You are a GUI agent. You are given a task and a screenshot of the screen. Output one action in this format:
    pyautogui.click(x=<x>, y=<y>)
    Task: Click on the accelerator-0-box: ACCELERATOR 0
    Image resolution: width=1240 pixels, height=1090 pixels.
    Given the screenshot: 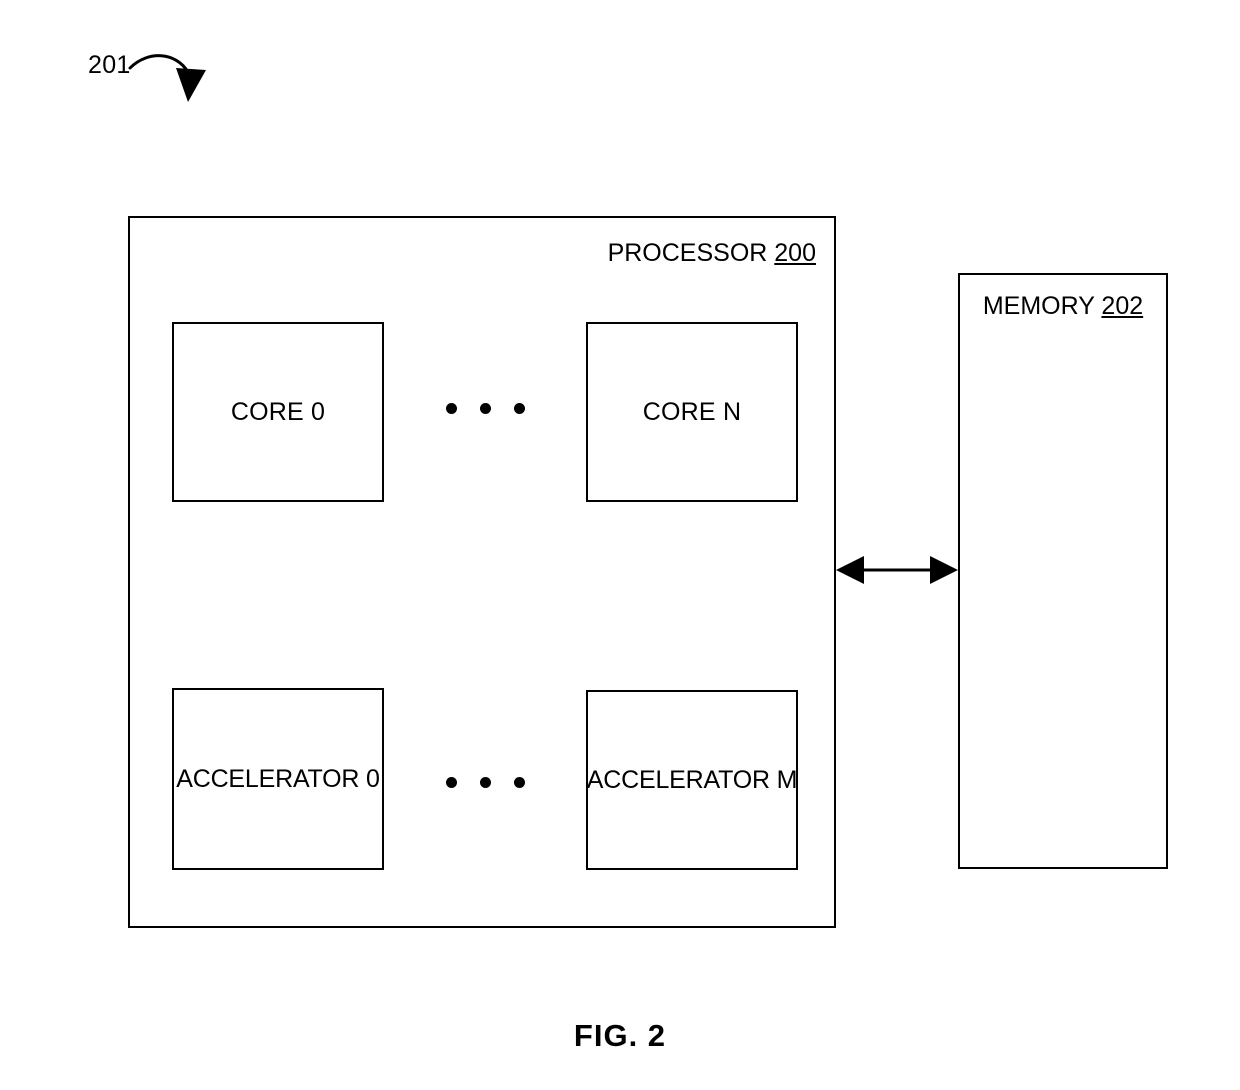 What is the action you would take?
    pyautogui.click(x=278, y=779)
    